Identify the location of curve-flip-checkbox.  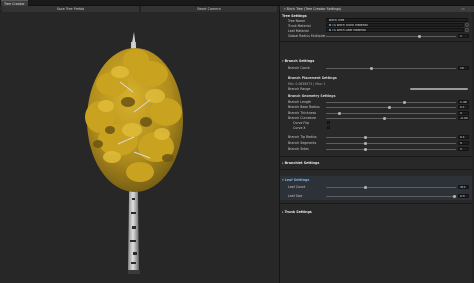
(328, 122).